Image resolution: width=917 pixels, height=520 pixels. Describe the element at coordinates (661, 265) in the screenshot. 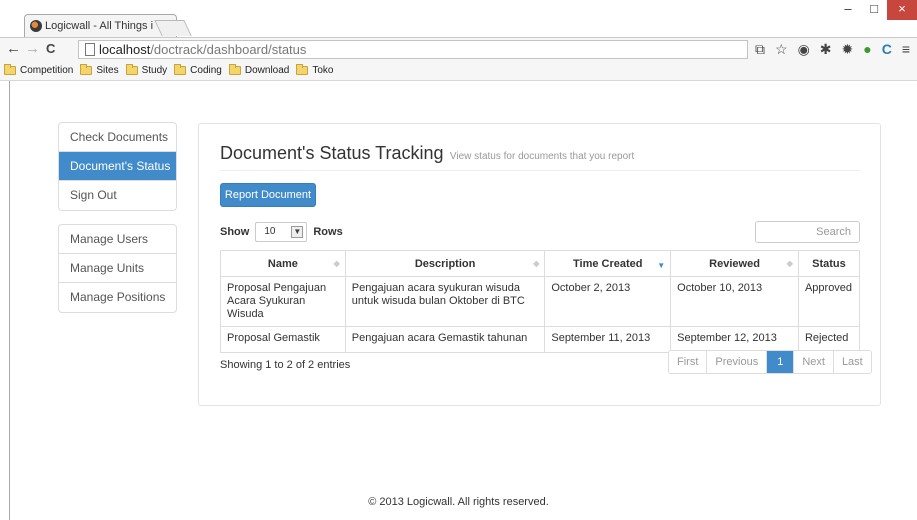

I see `sort-descending-icon: ▼` at that location.